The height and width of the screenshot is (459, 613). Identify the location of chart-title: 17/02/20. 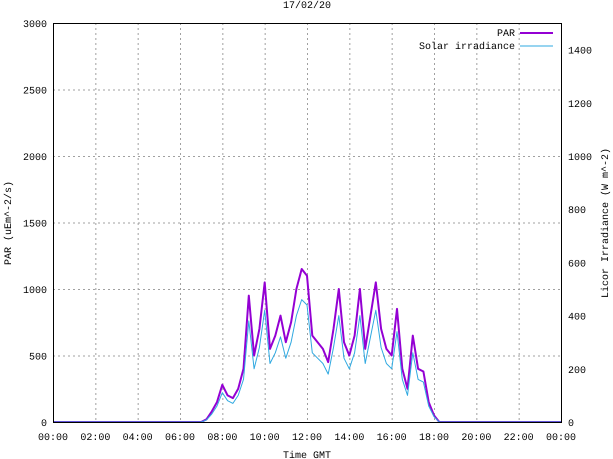
(307, 6).